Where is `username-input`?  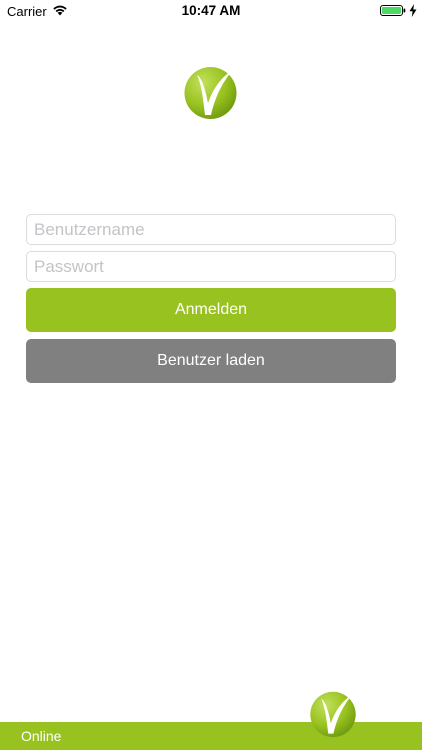
username-input is located at coordinates (211, 229).